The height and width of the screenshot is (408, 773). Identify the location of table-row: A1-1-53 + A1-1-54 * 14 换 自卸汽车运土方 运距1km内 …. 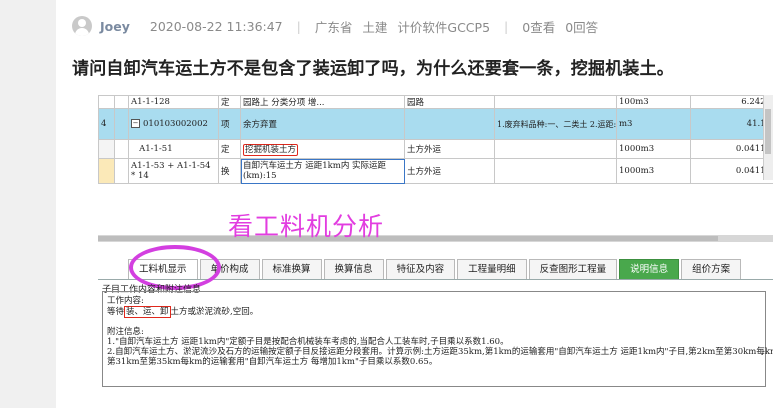
(435, 171).